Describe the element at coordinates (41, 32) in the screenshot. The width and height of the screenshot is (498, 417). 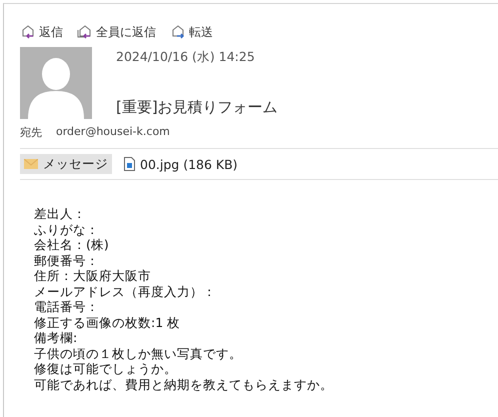
I see `reply-button: 返信` at that location.